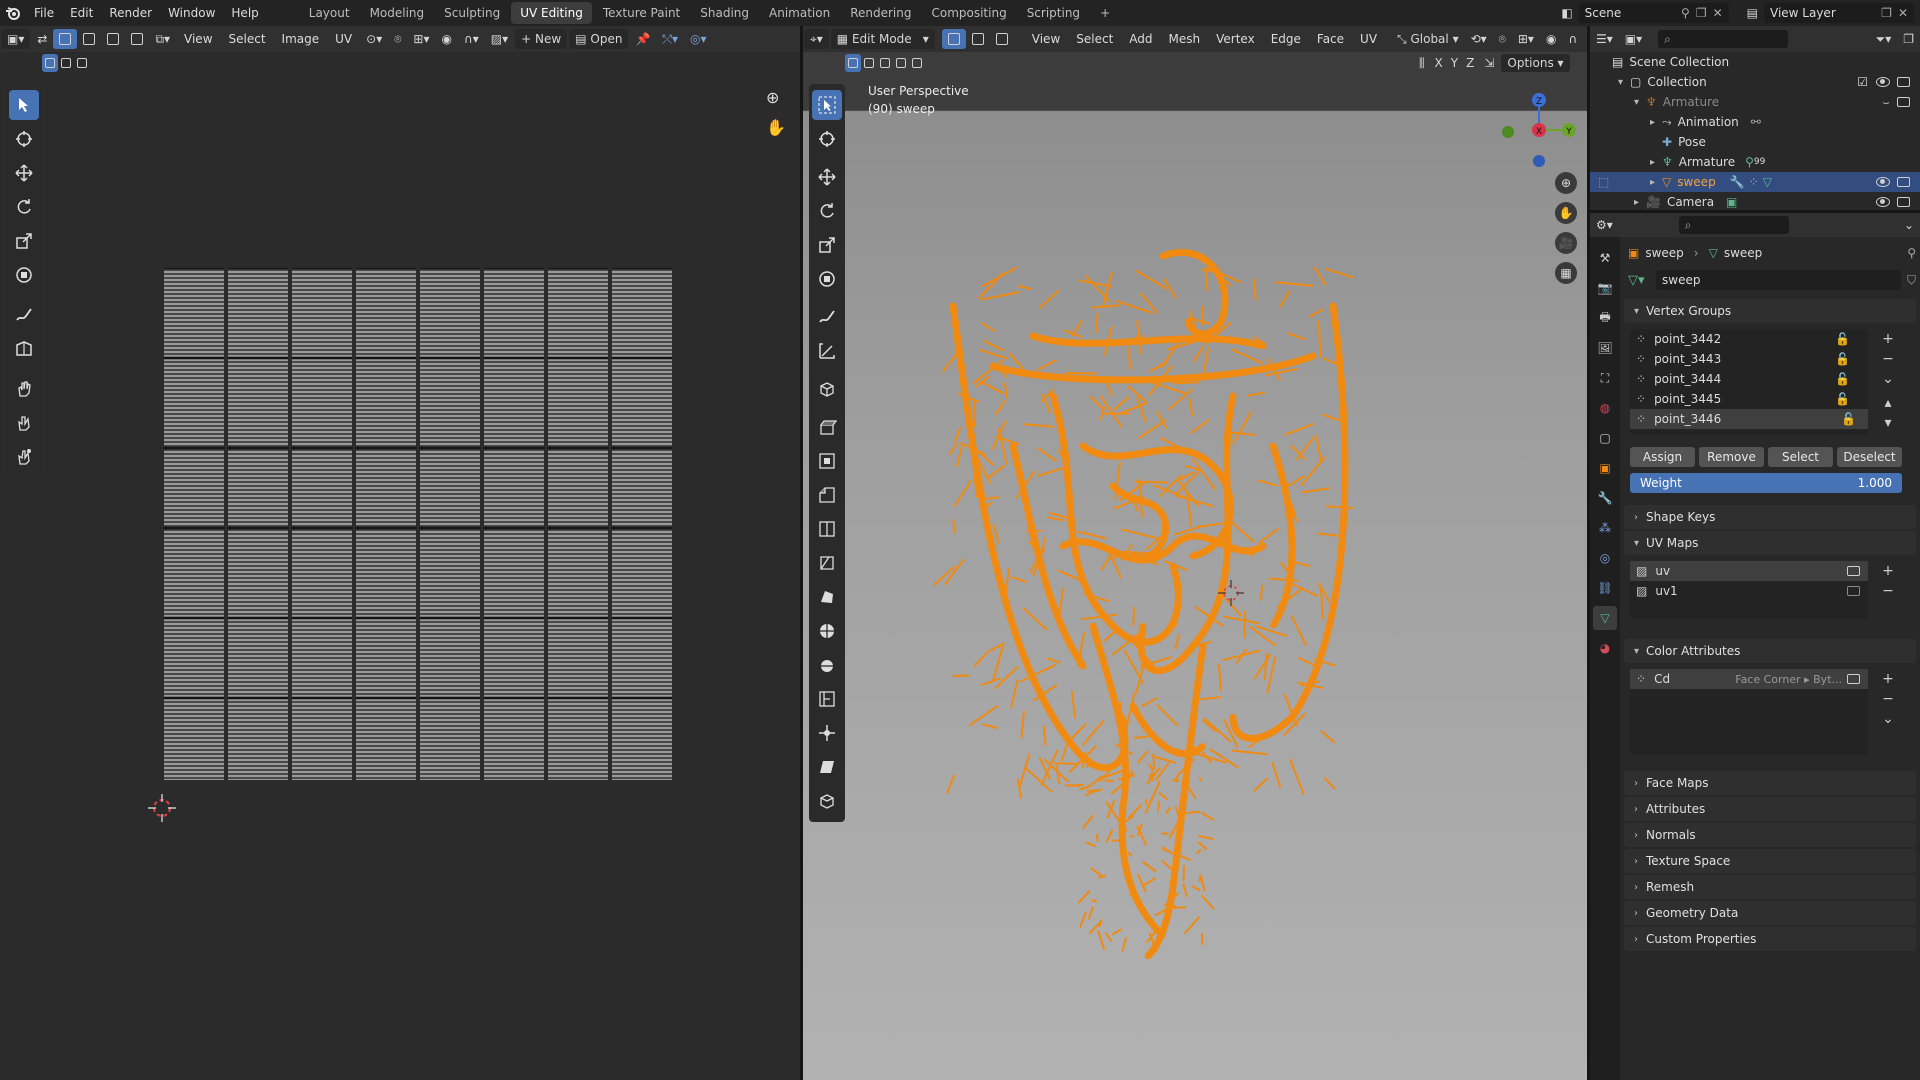  What do you see at coordinates (1755, 202) in the screenshot?
I see `outliner-row-camera: ▸ 🎥 Camera ▣` at bounding box center [1755, 202].